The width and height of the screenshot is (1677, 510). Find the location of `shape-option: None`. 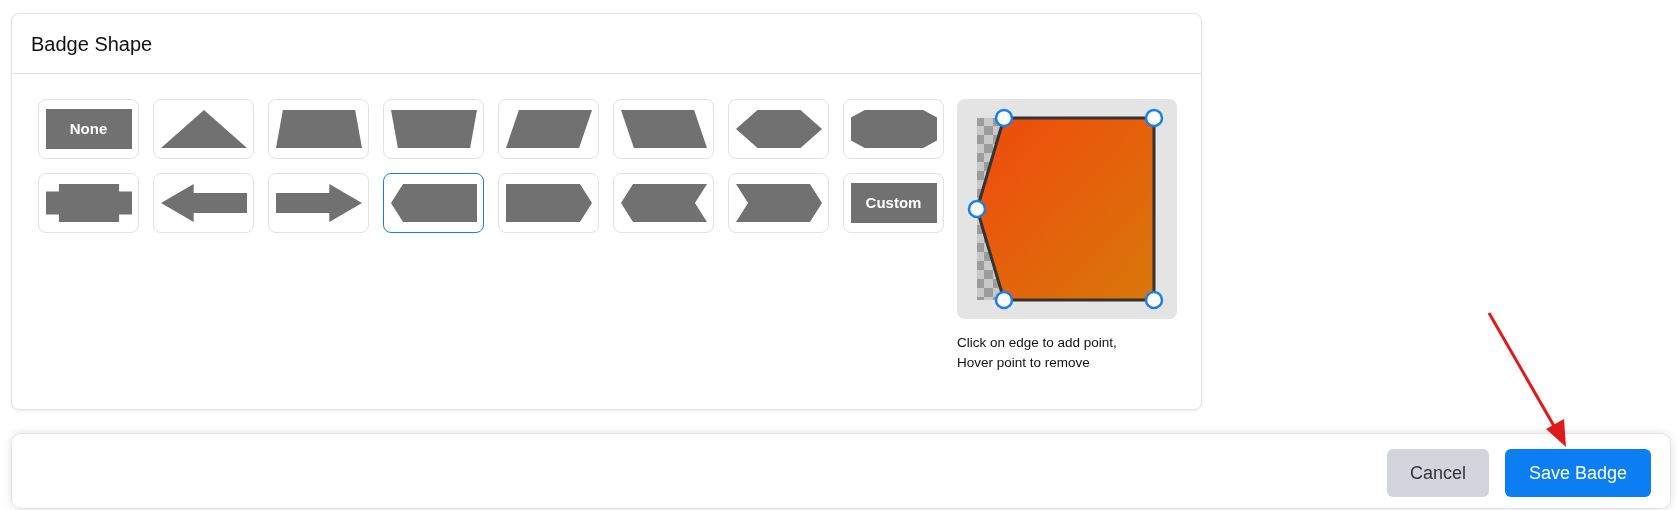

shape-option: None is located at coordinates (88, 129).